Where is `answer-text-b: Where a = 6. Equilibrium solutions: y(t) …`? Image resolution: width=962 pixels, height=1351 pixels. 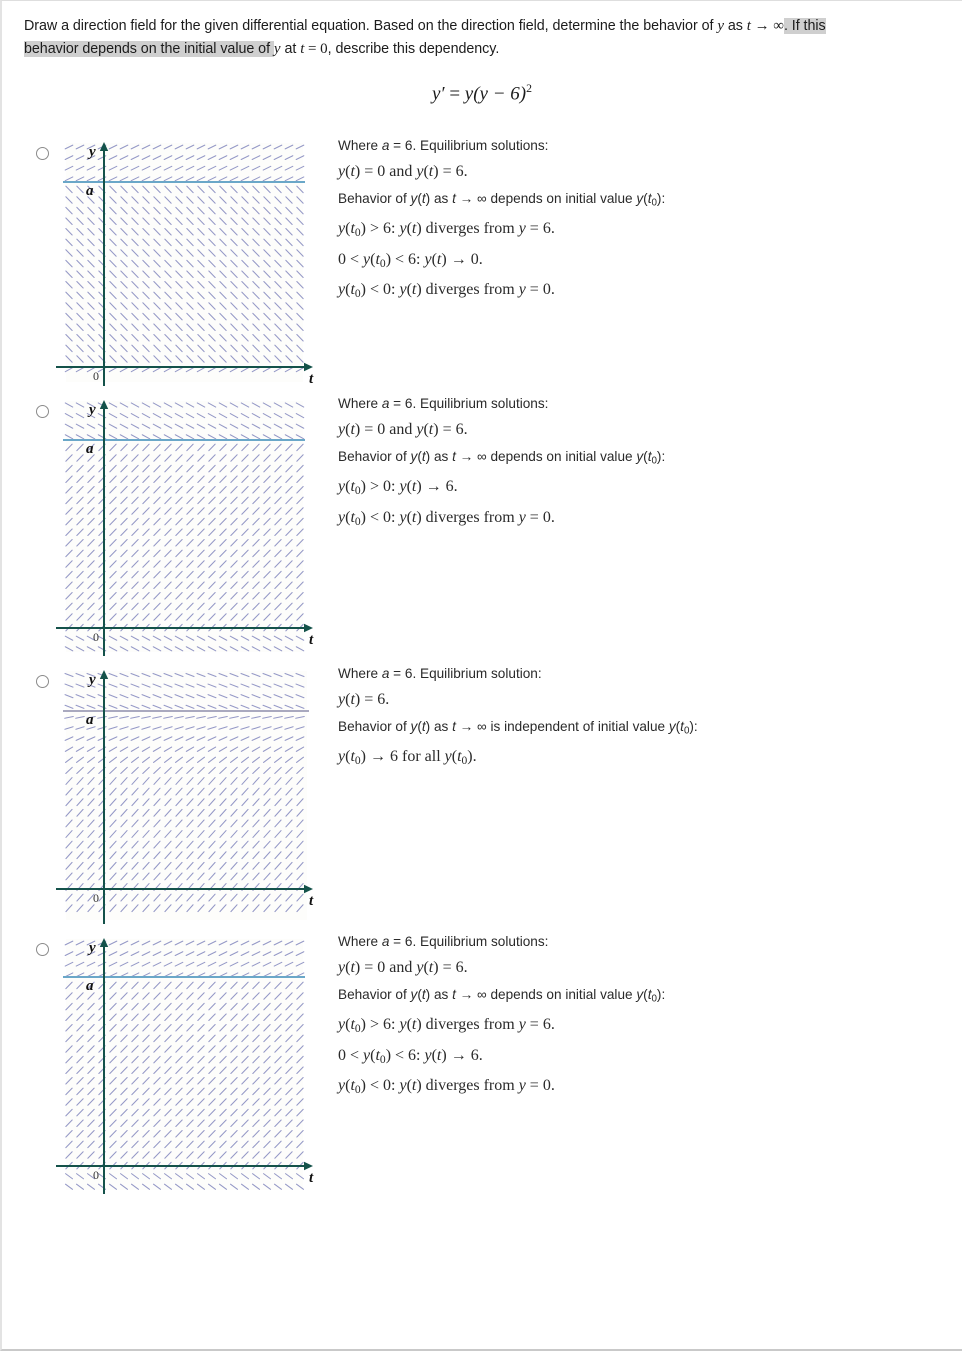 answer-text-b: Where a = 6. Equilibrium solutions: y(t) … is located at coordinates (642, 463).